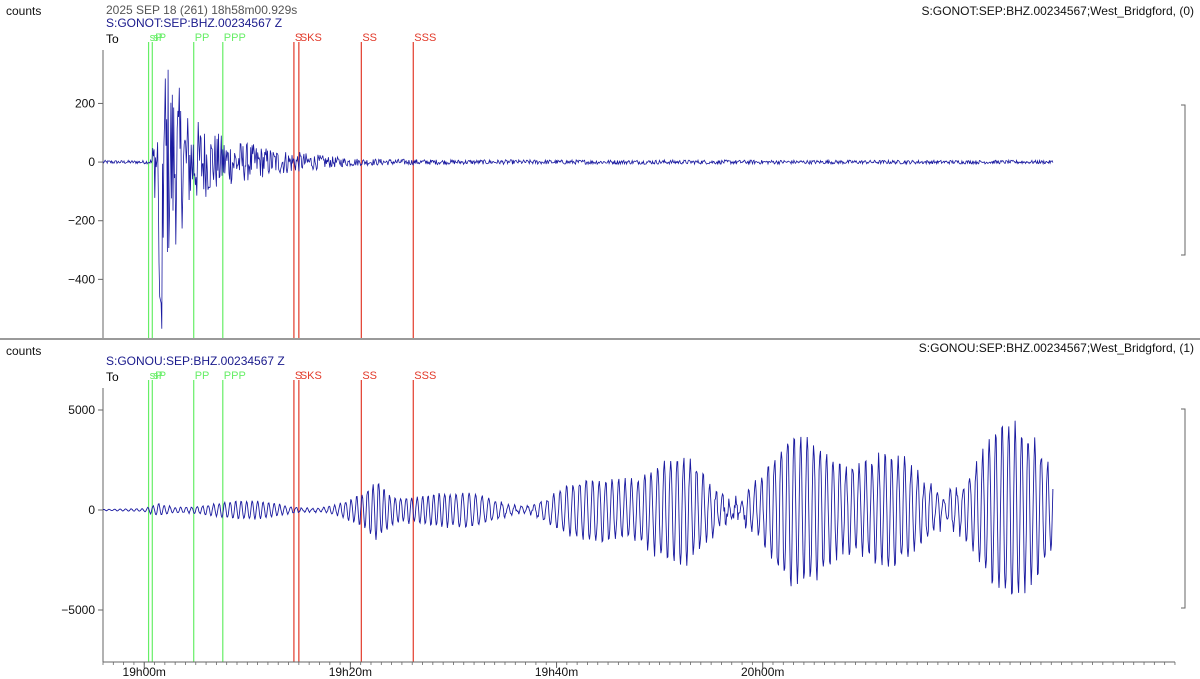 The height and width of the screenshot is (679, 1200). What do you see at coordinates (369, 376) in the screenshot?
I see `phase-label-1-6: SS` at bounding box center [369, 376].